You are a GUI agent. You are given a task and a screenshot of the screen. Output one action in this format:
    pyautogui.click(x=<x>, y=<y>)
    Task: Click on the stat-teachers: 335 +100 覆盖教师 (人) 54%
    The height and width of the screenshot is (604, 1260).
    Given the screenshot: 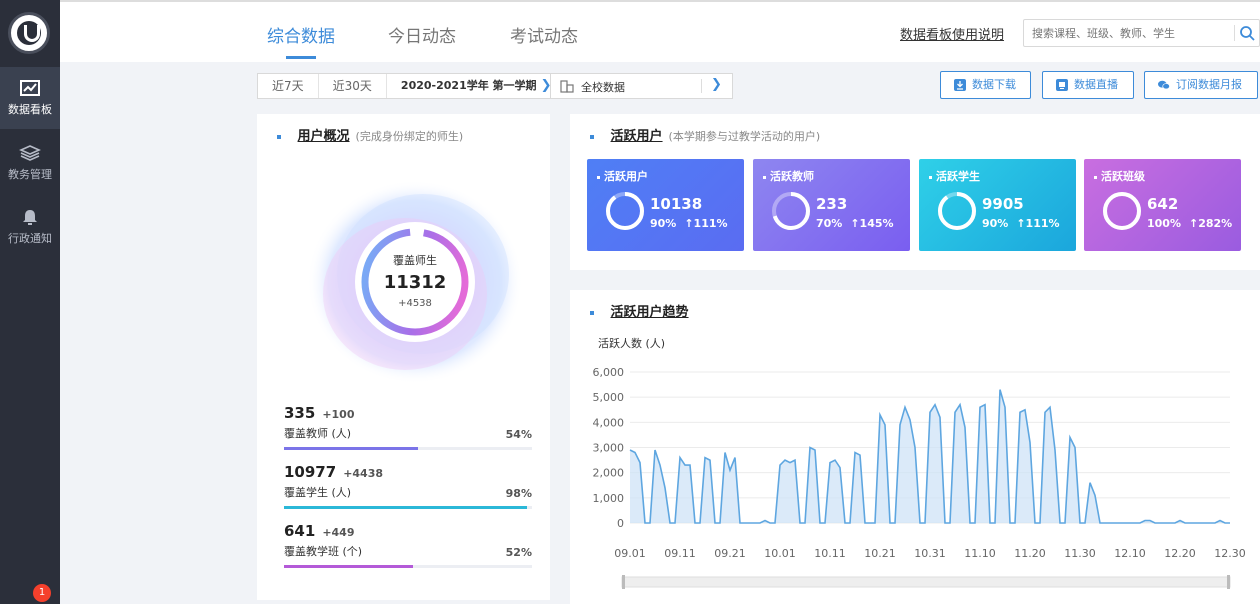 What is the action you would take?
    pyautogui.click(x=409, y=427)
    